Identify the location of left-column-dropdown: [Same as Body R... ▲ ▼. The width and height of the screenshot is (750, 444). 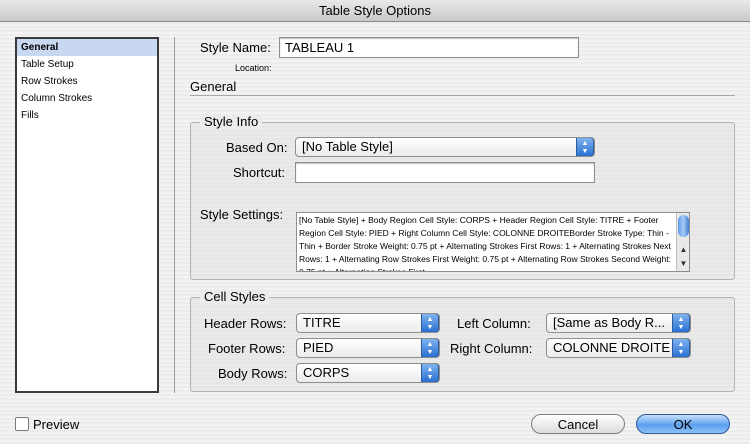
(618, 323).